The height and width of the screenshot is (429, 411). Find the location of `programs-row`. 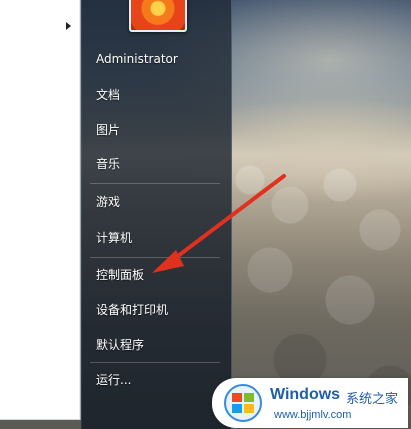

programs-row is located at coordinates (40, 28).